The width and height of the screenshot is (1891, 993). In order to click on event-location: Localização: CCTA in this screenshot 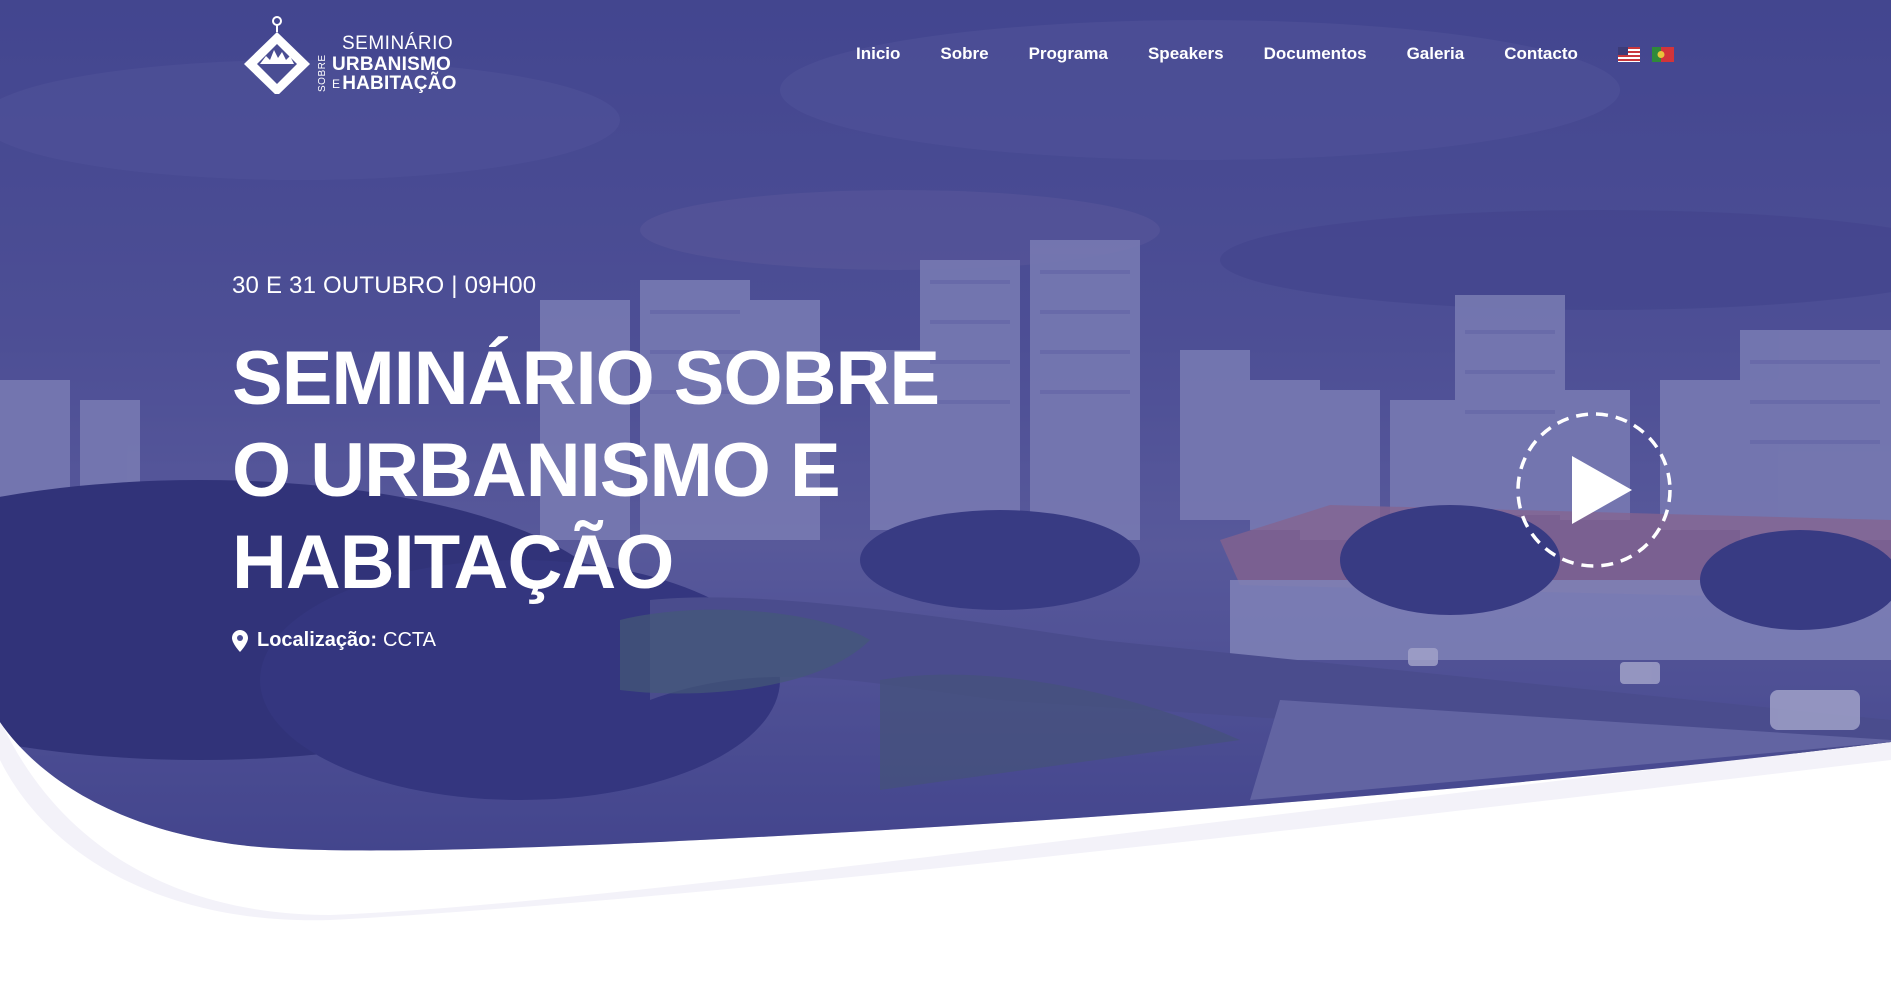, I will do `click(334, 640)`.